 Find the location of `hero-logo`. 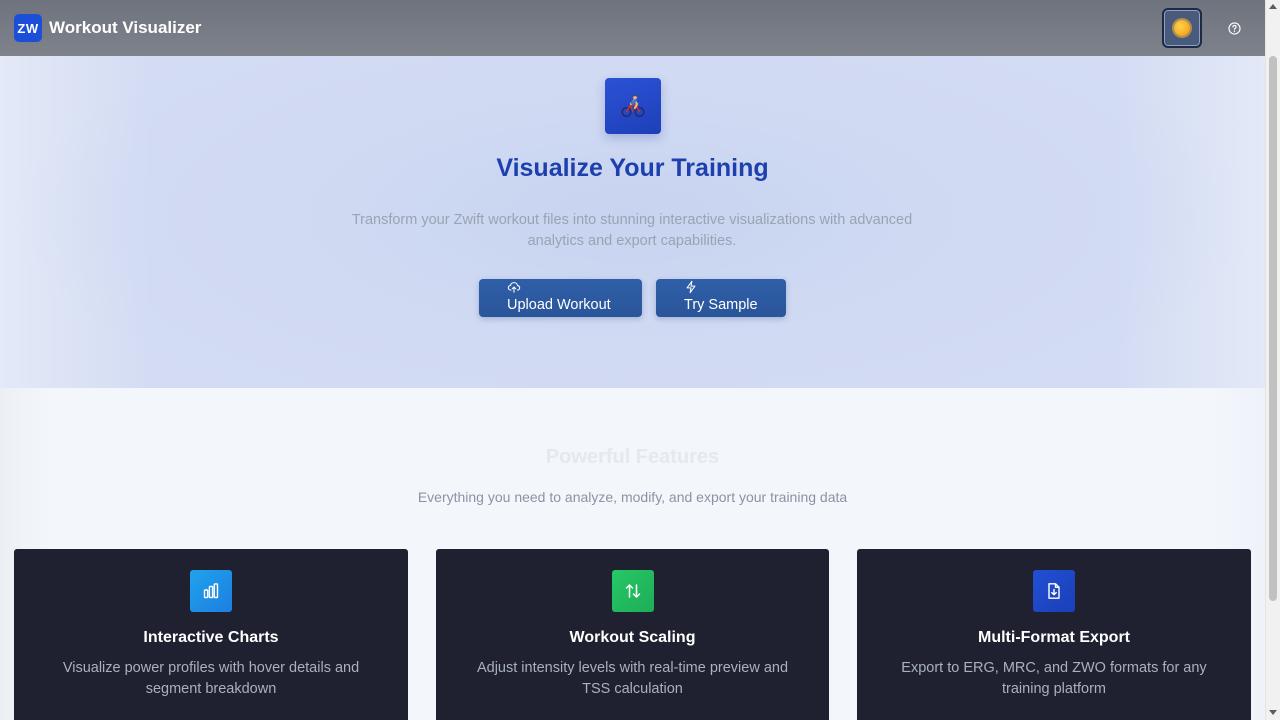

hero-logo is located at coordinates (633, 106).